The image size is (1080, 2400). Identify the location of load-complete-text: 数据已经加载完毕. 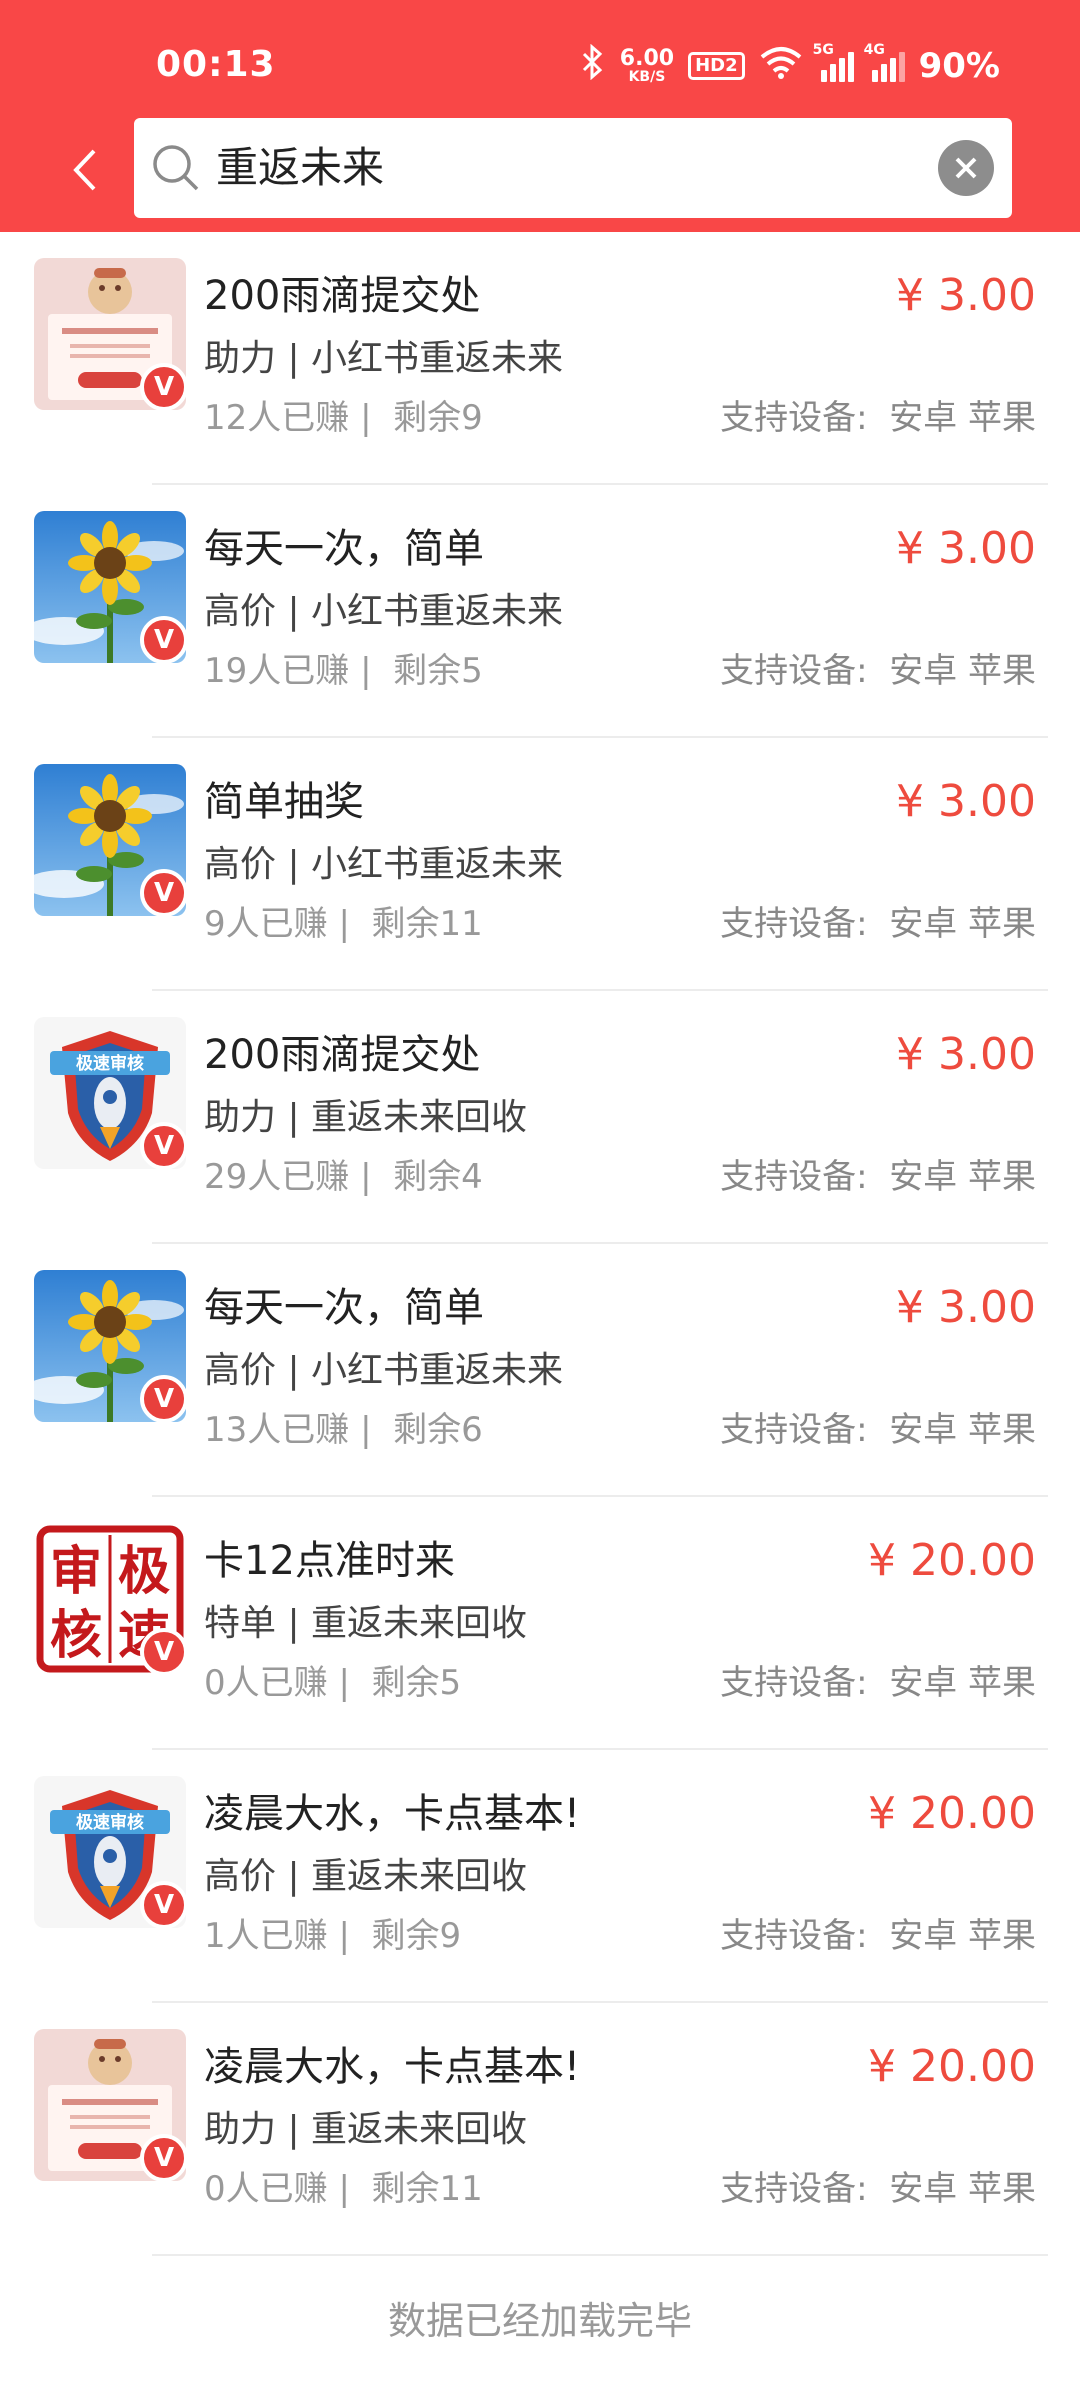
(539, 2321).